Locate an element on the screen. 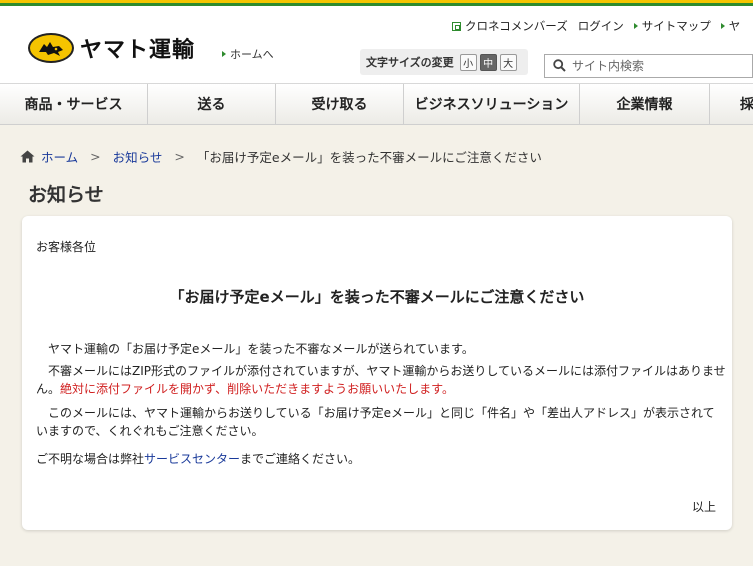 This screenshot has width=753, height=566. breadcrumb-current: 「お届け予定eメール」を装った不審メールにご注意ください is located at coordinates (369, 157).